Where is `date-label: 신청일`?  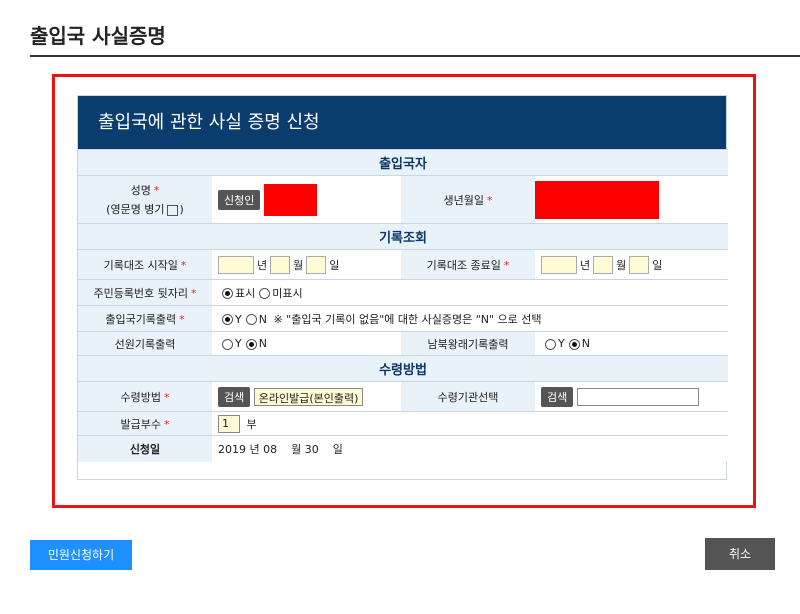 date-label: 신청일 is located at coordinates (145, 449).